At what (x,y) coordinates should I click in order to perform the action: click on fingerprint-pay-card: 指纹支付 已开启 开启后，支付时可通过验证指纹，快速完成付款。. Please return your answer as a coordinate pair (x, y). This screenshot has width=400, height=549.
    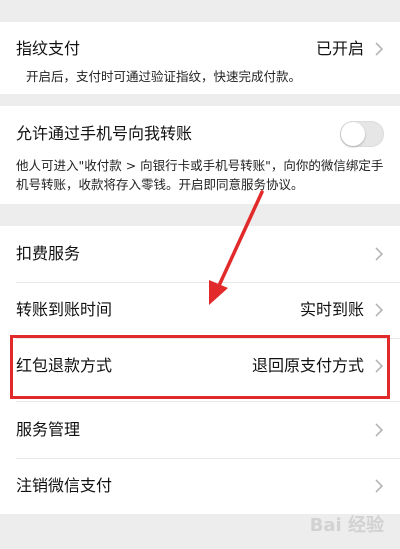
    Looking at the image, I should click on (200, 58).